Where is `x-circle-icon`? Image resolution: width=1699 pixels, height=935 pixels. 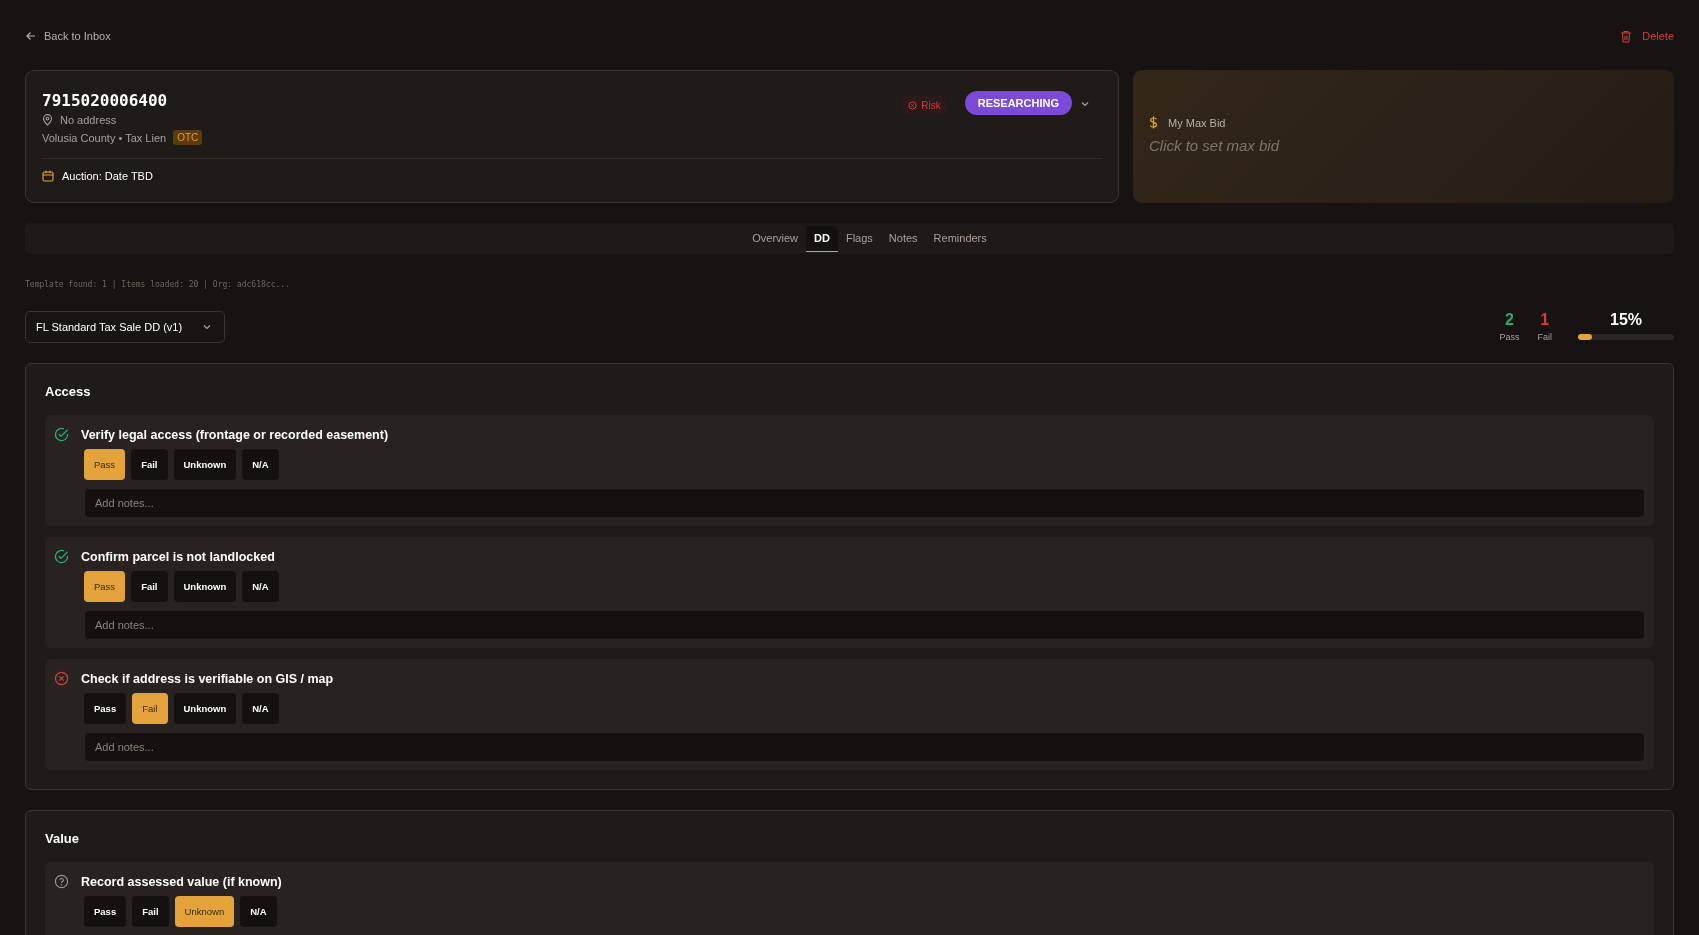 x-circle-icon is located at coordinates (61, 678).